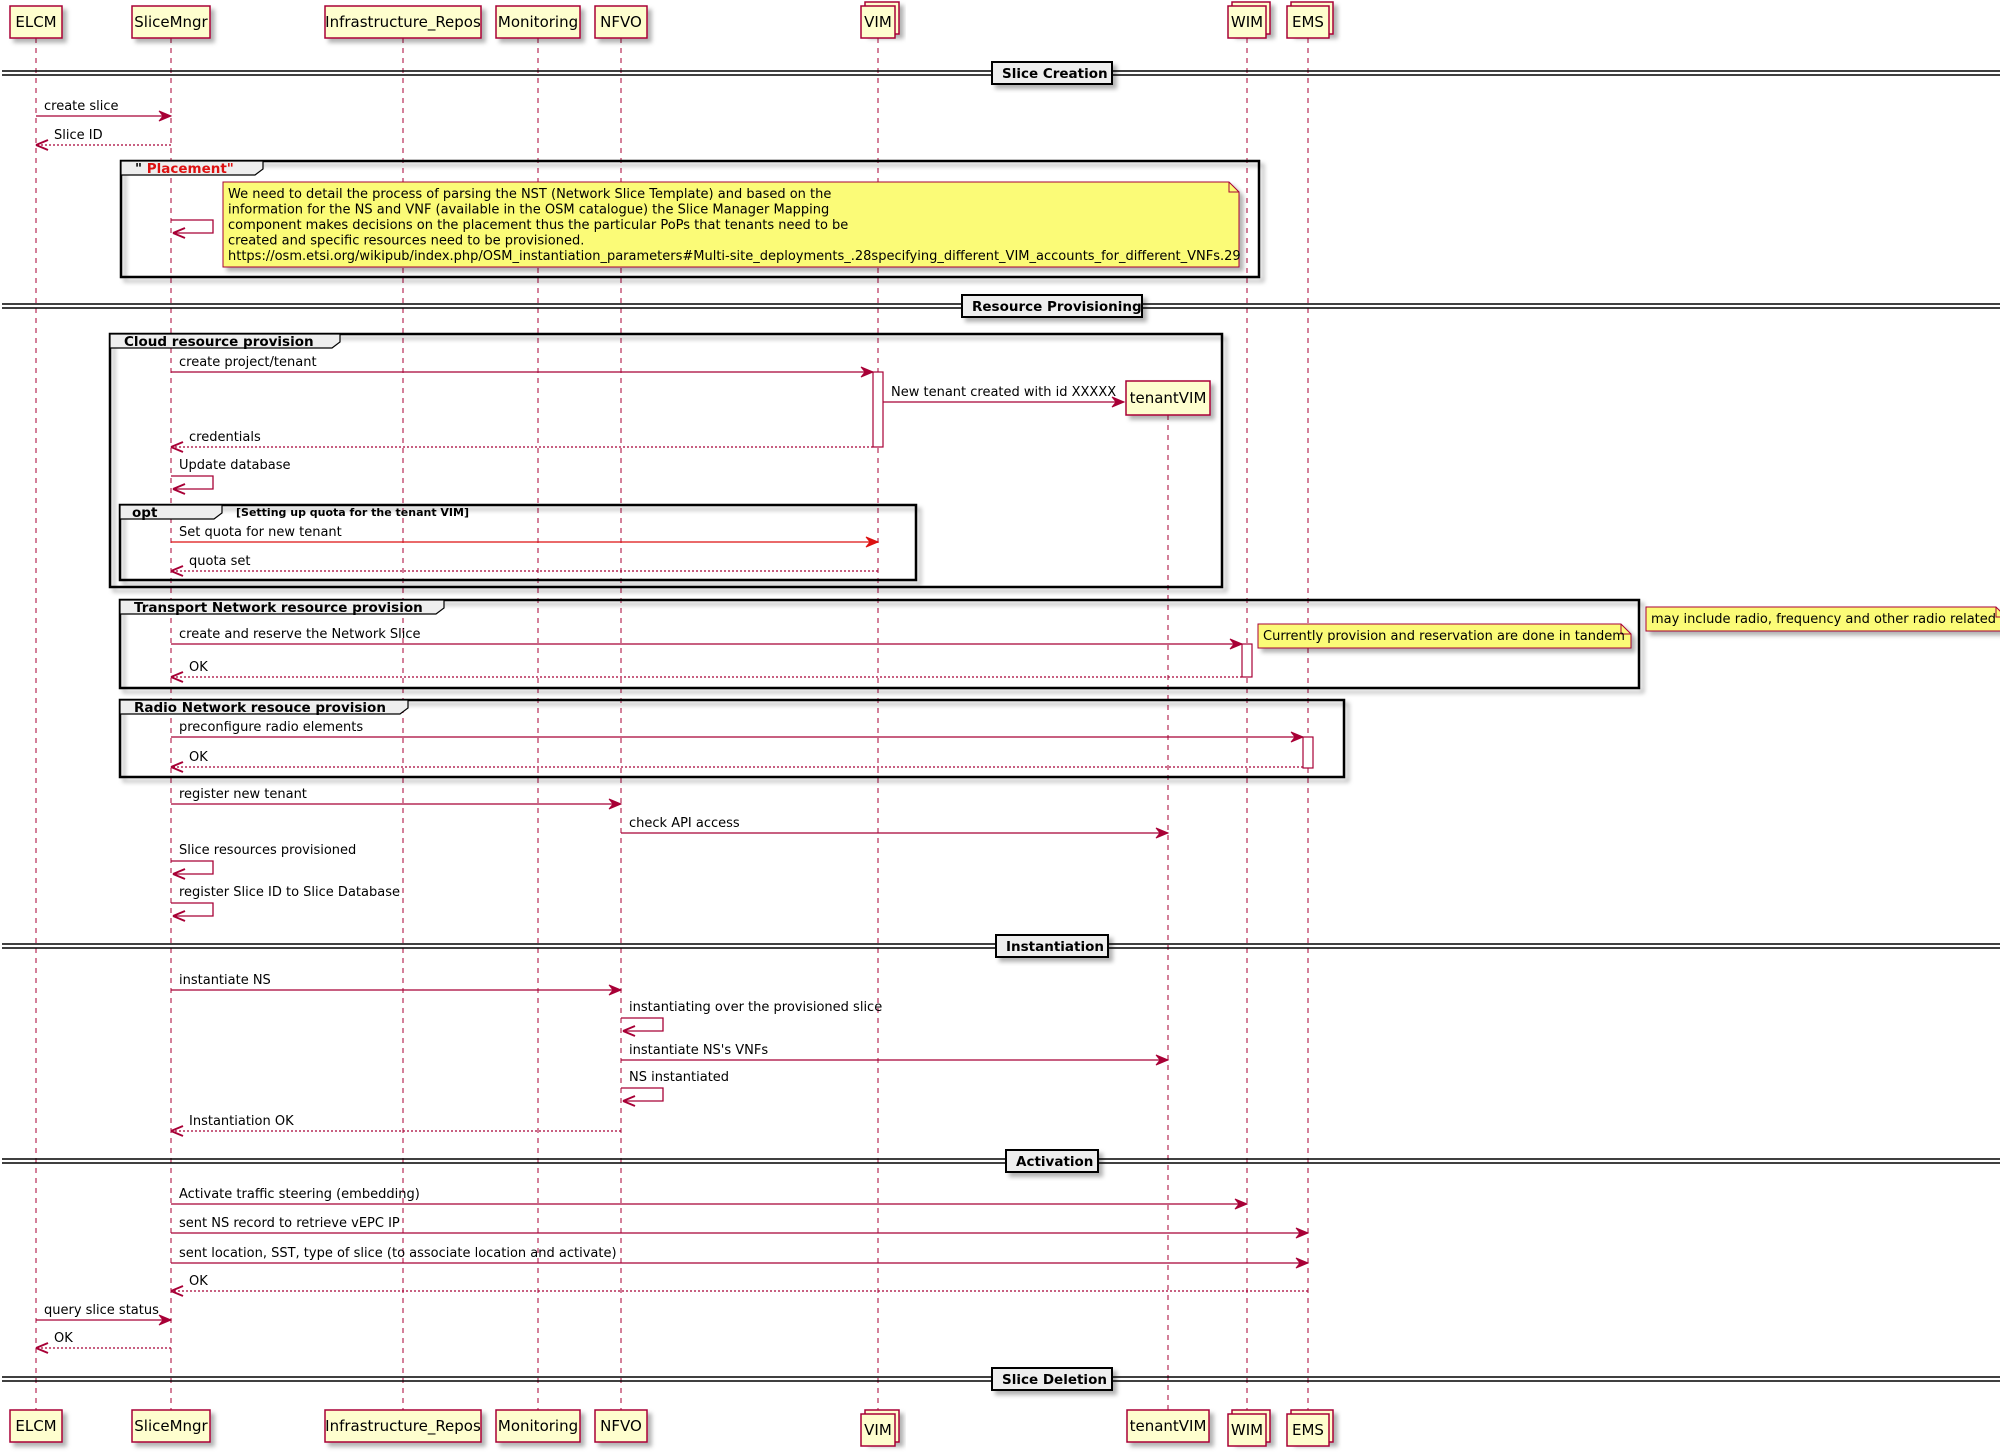  What do you see at coordinates (684, 823) in the screenshot?
I see `message-label: check API access` at bounding box center [684, 823].